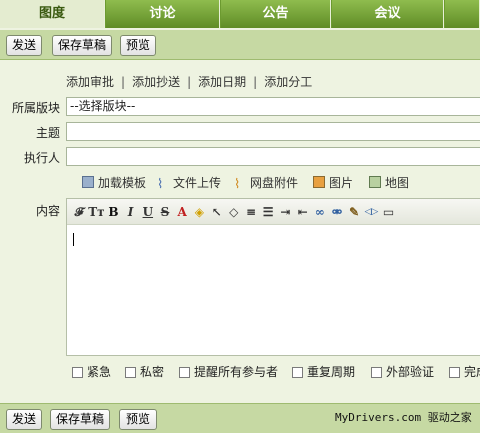 The width and height of the screenshot is (480, 433). I want to click on edit-icon: ✎, so click(354, 212).